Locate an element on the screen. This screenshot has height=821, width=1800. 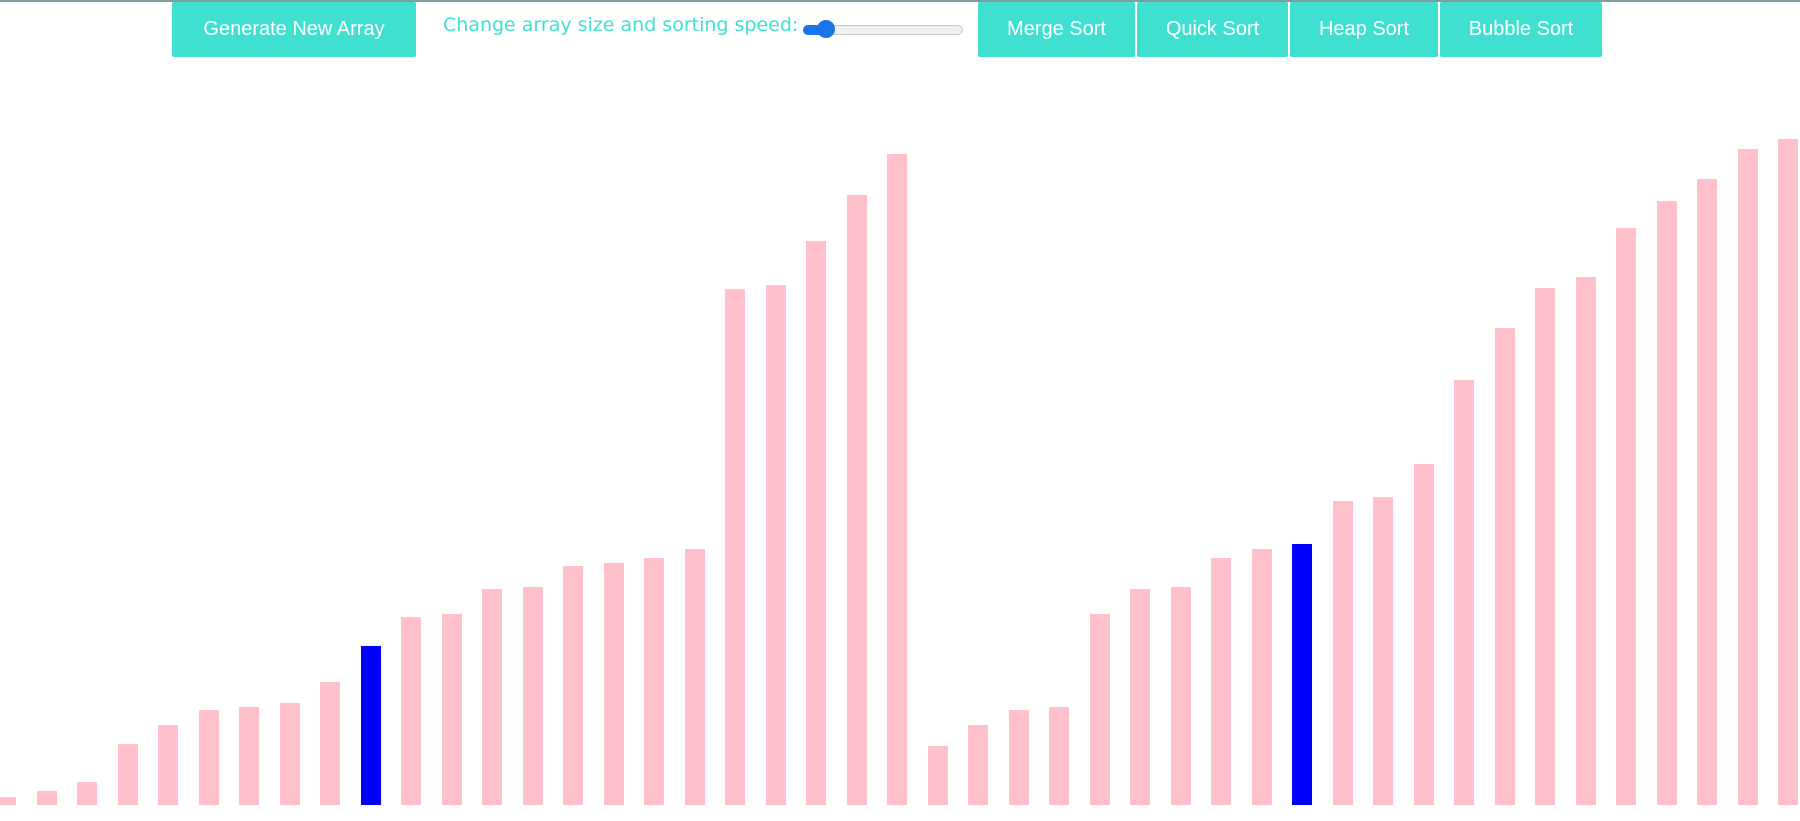
quick-sort-button: Quick Sort is located at coordinates (1212, 29).